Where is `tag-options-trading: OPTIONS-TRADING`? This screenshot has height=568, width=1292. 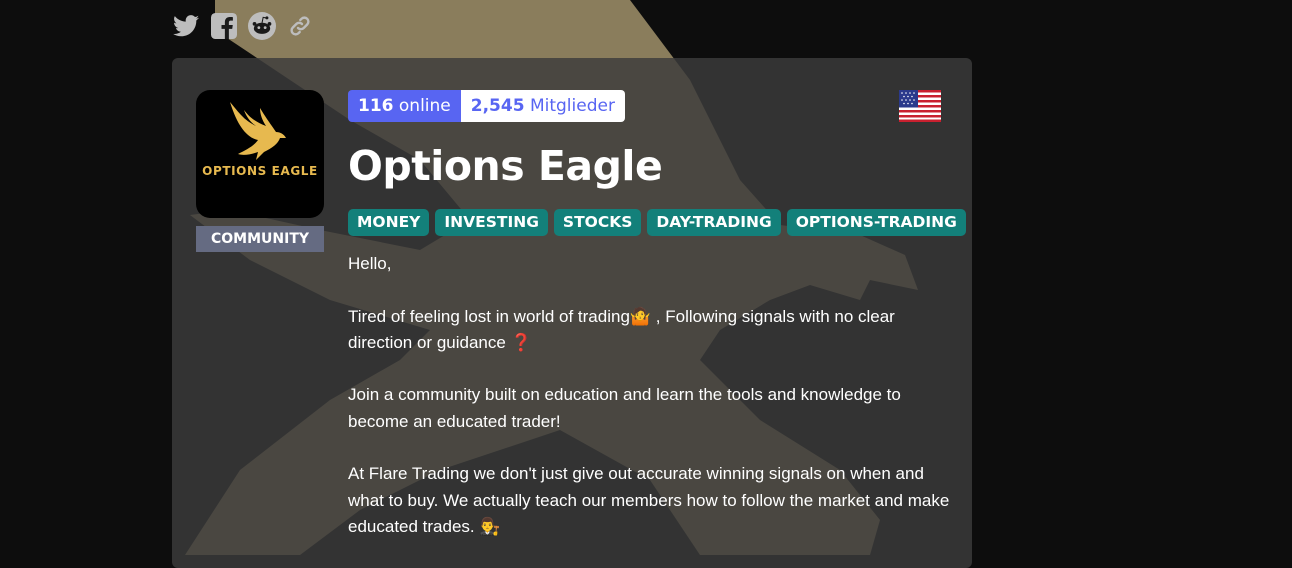 tag-options-trading: OPTIONS-TRADING is located at coordinates (876, 222).